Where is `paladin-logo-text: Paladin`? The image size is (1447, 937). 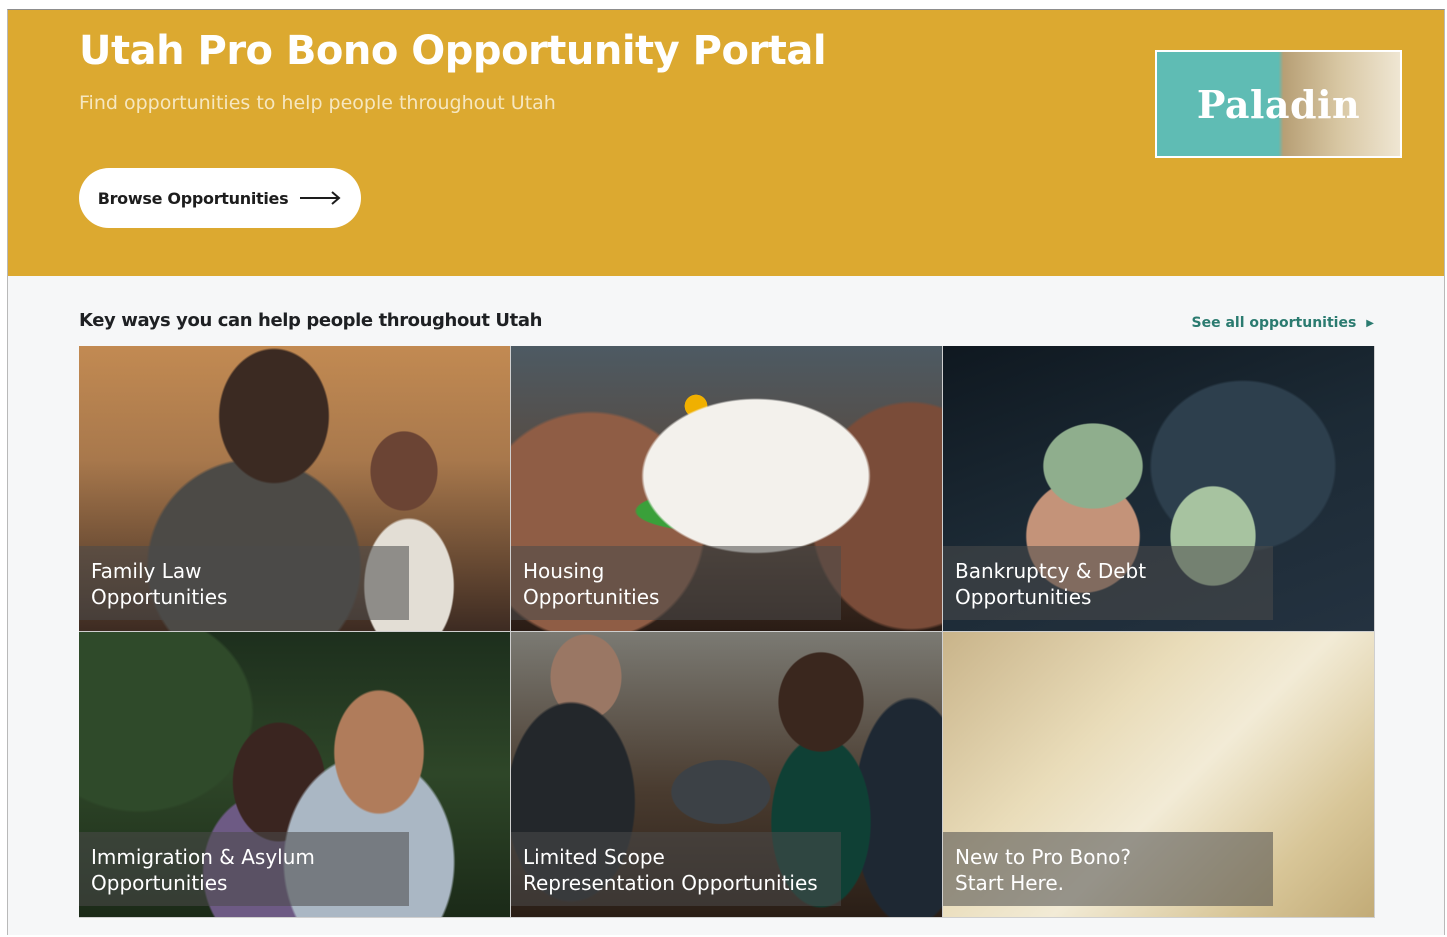
paladin-logo-text: Paladin is located at coordinates (1278, 104).